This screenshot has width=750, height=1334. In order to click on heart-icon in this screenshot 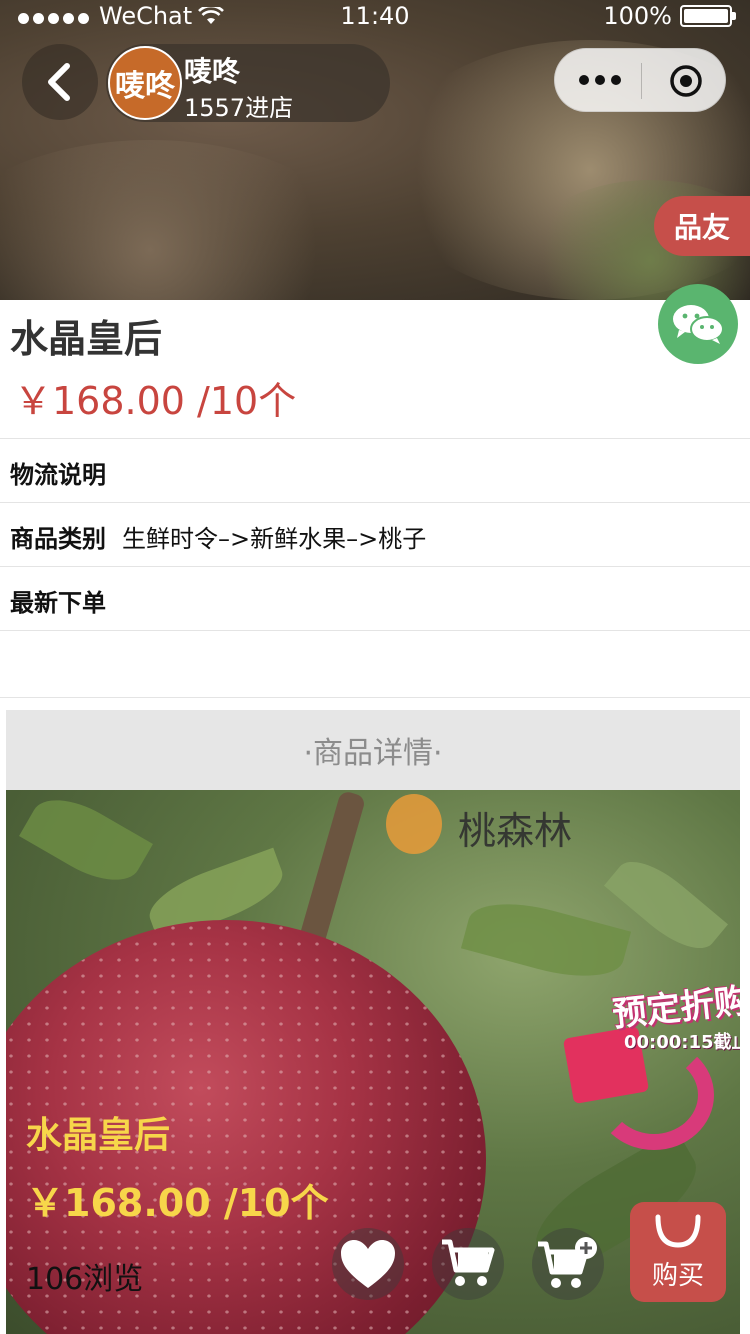, I will do `click(368, 1264)`.